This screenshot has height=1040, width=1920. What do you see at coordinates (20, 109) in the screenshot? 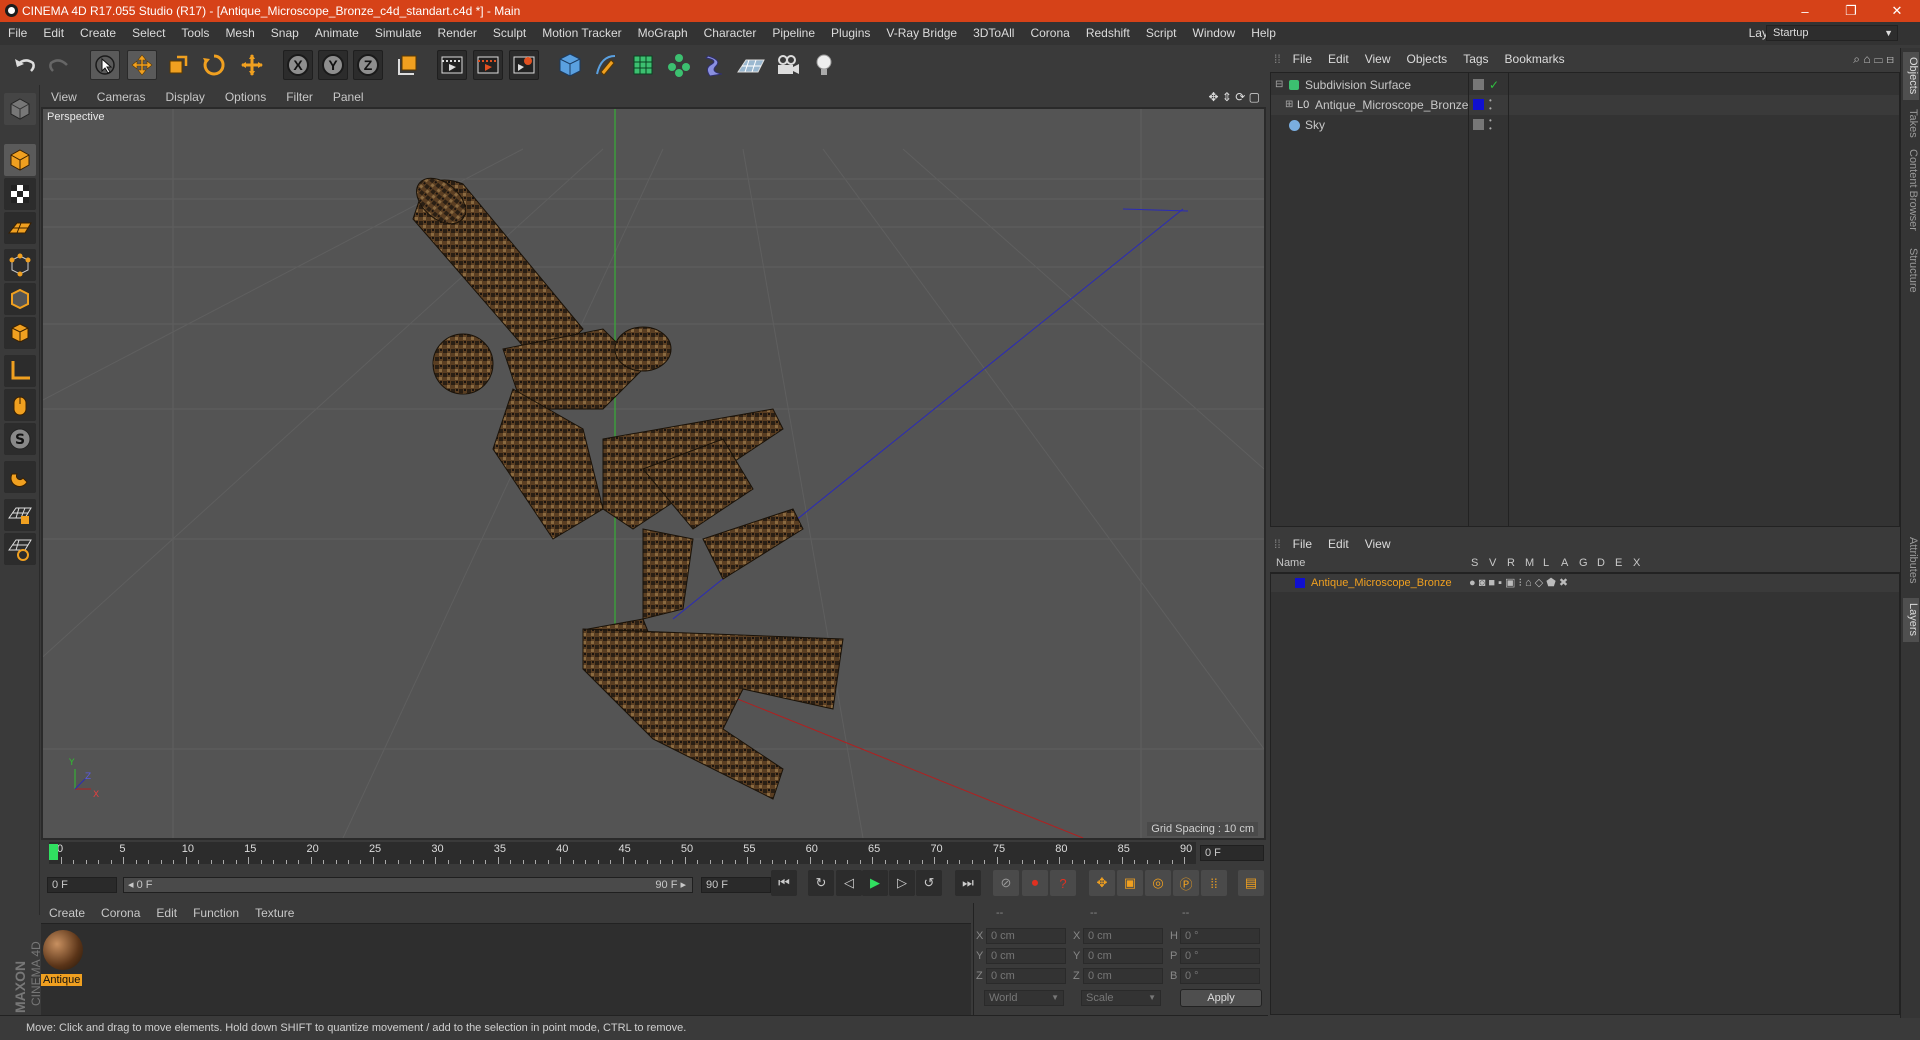
I see `make-editable-button` at bounding box center [20, 109].